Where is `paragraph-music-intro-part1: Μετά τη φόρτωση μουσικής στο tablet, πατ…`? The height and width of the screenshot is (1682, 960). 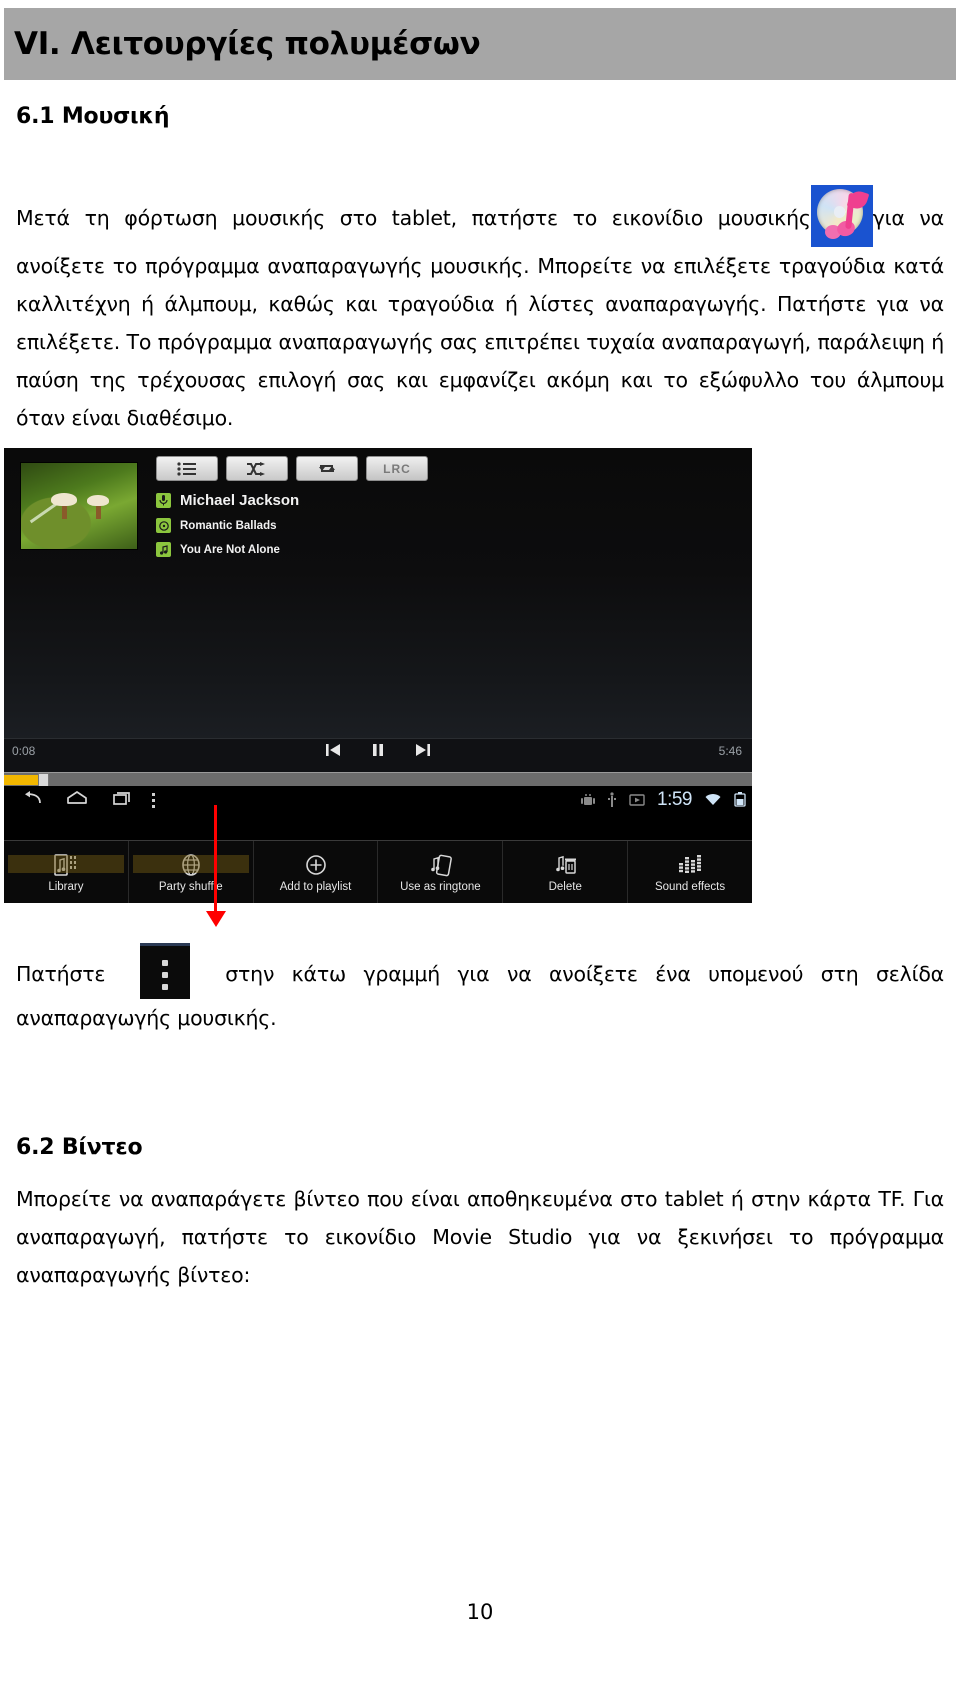 paragraph-music-intro-part1: Μετά τη φόρτωση μουσικής στο tablet, πατ… is located at coordinates (413, 218).